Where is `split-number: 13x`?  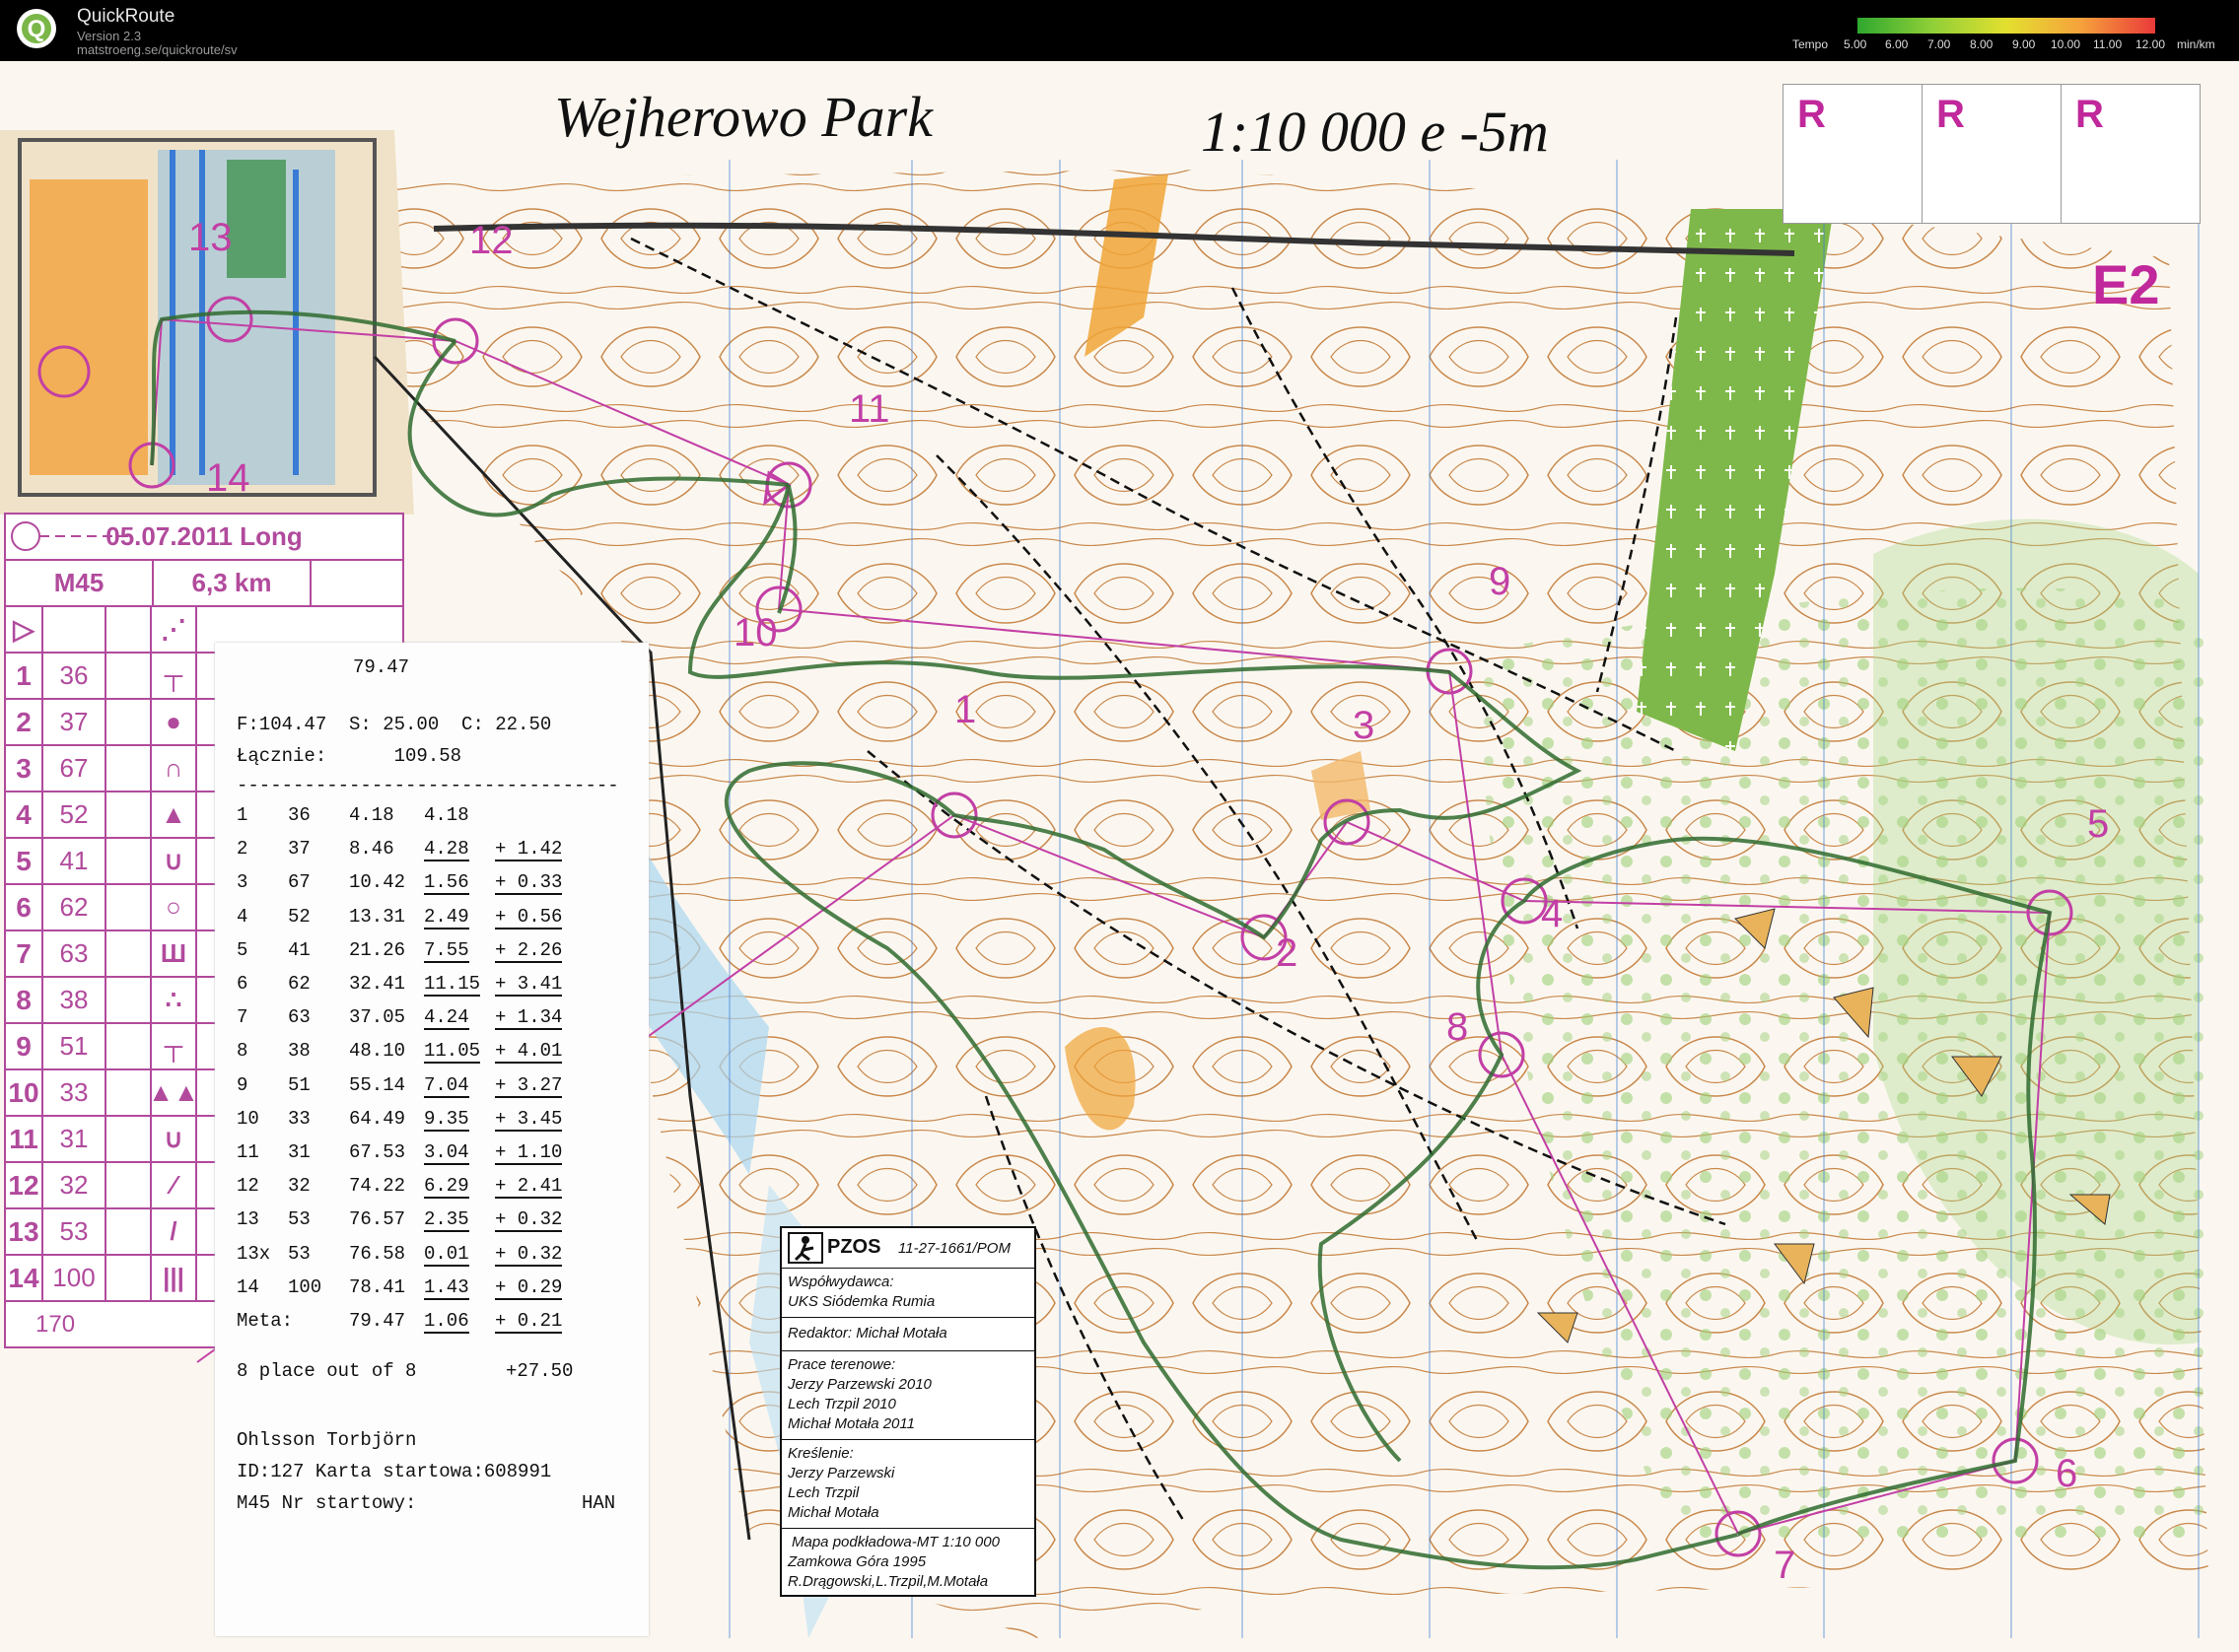 split-number: 13x is located at coordinates (254, 1253).